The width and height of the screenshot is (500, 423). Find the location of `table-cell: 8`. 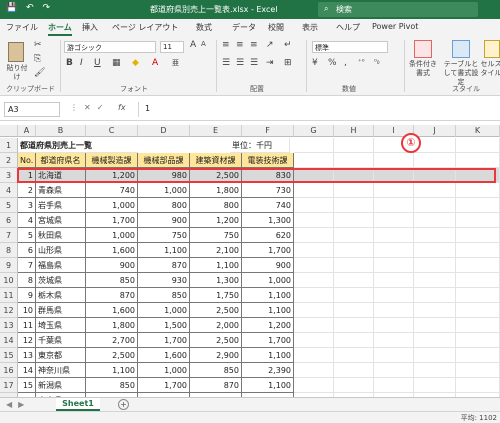

table-cell: 8 is located at coordinates (27, 280).